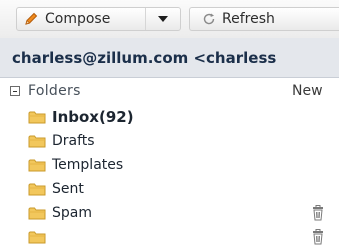 Image resolution: width=339 pixels, height=250 pixels. Describe the element at coordinates (31, 18) in the screenshot. I see `pencil-icon` at that location.